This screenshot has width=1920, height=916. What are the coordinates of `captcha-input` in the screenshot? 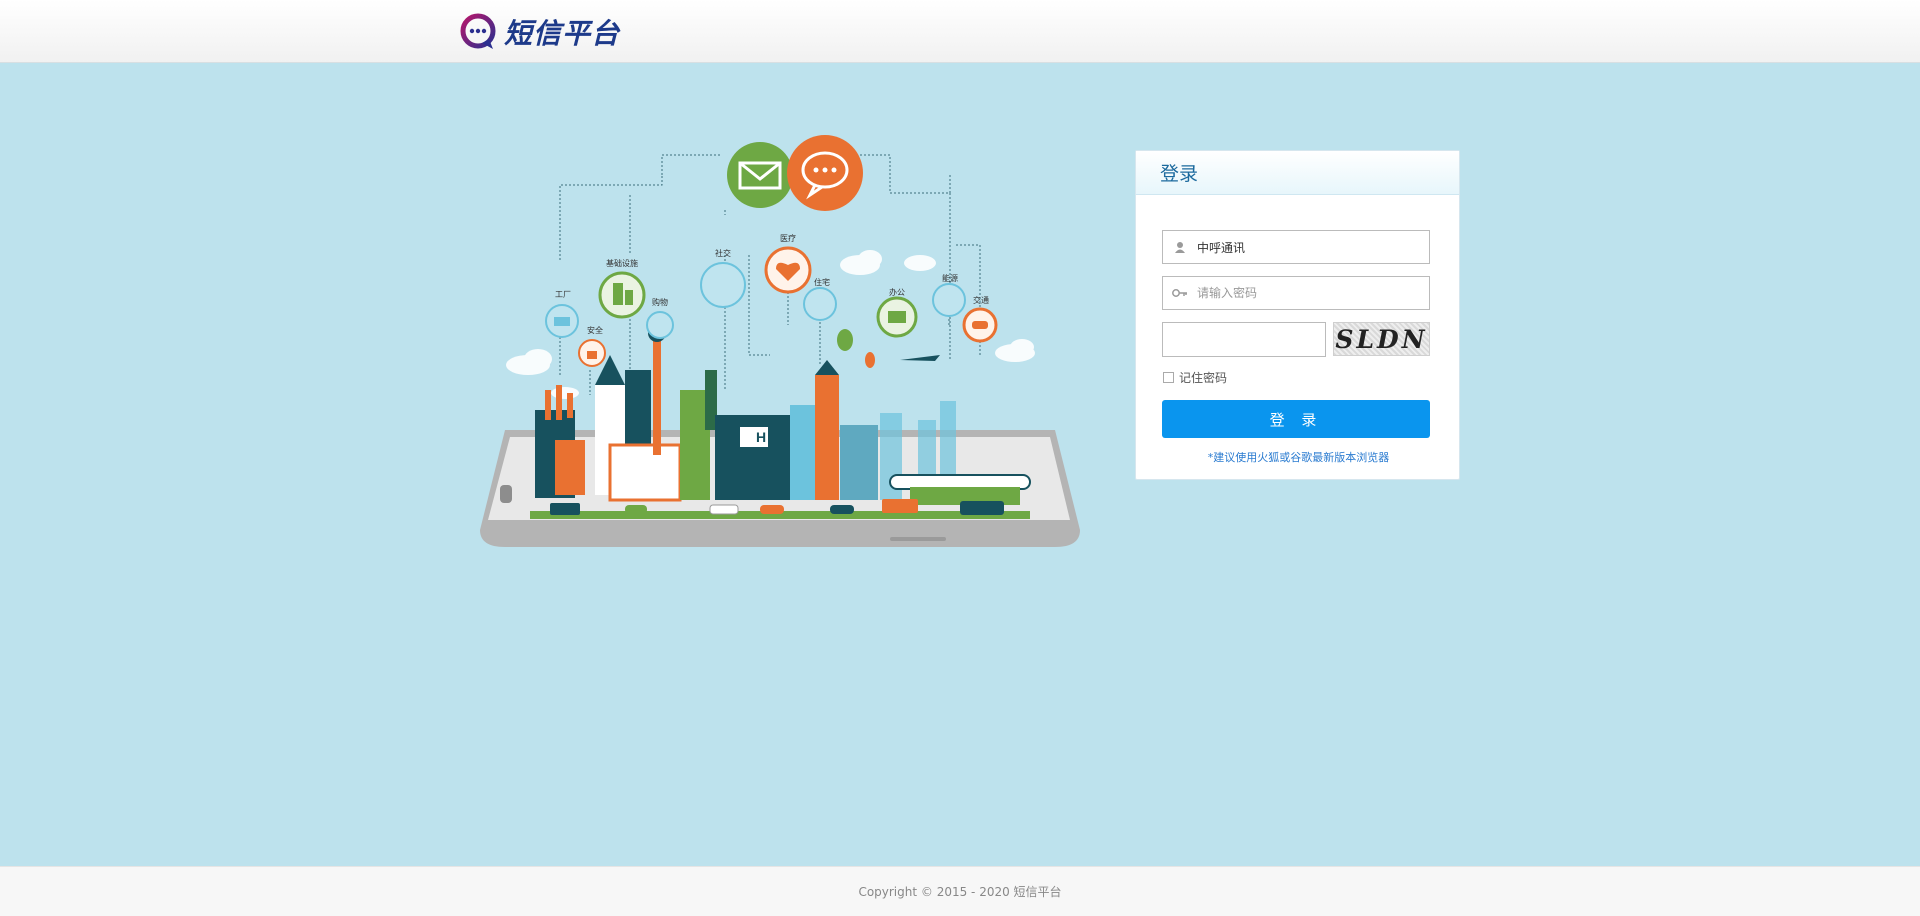 It's located at (1244, 339).